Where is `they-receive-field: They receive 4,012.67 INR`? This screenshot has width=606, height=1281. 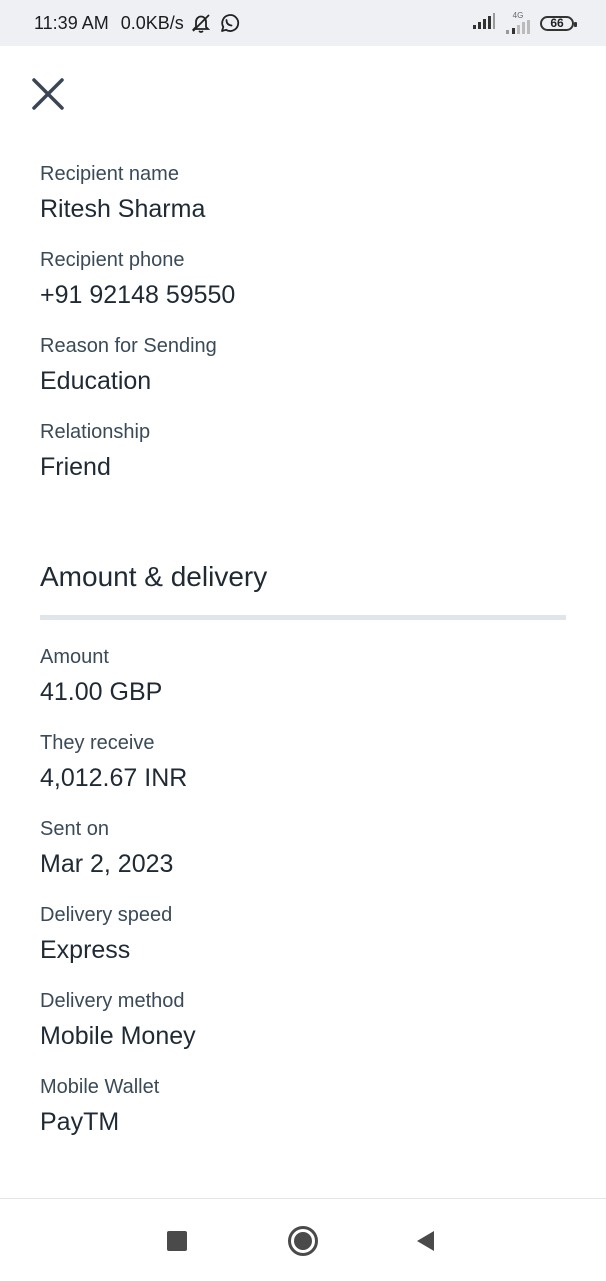 they-receive-field: They receive 4,012.67 INR is located at coordinates (113, 762).